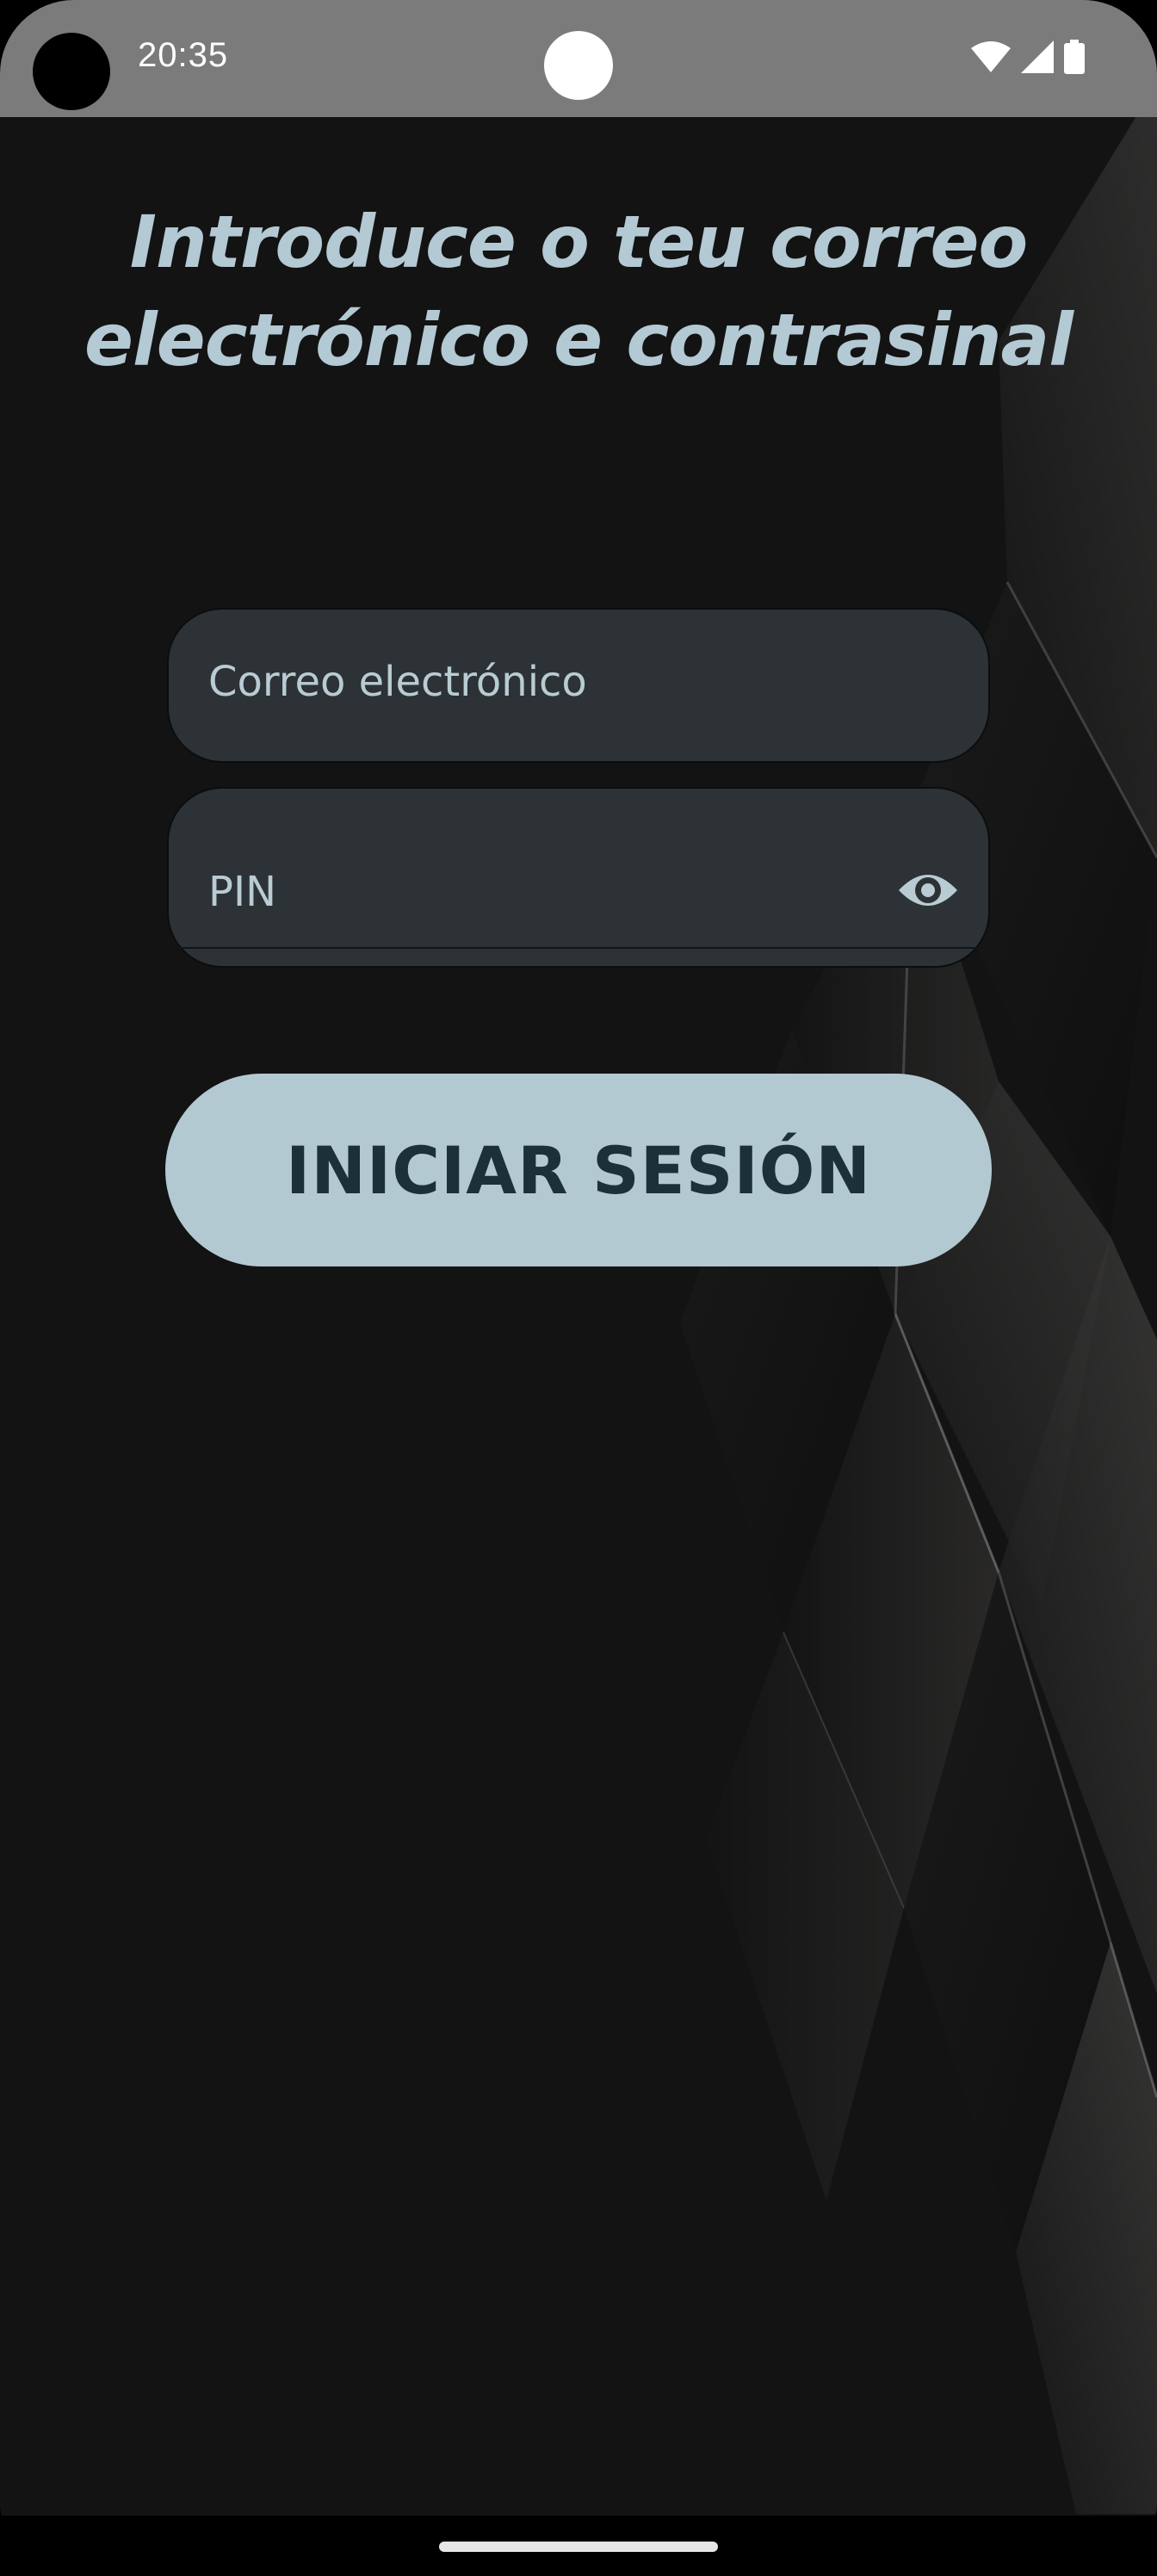  What do you see at coordinates (1037, 57) in the screenshot?
I see `signal-icon` at bounding box center [1037, 57].